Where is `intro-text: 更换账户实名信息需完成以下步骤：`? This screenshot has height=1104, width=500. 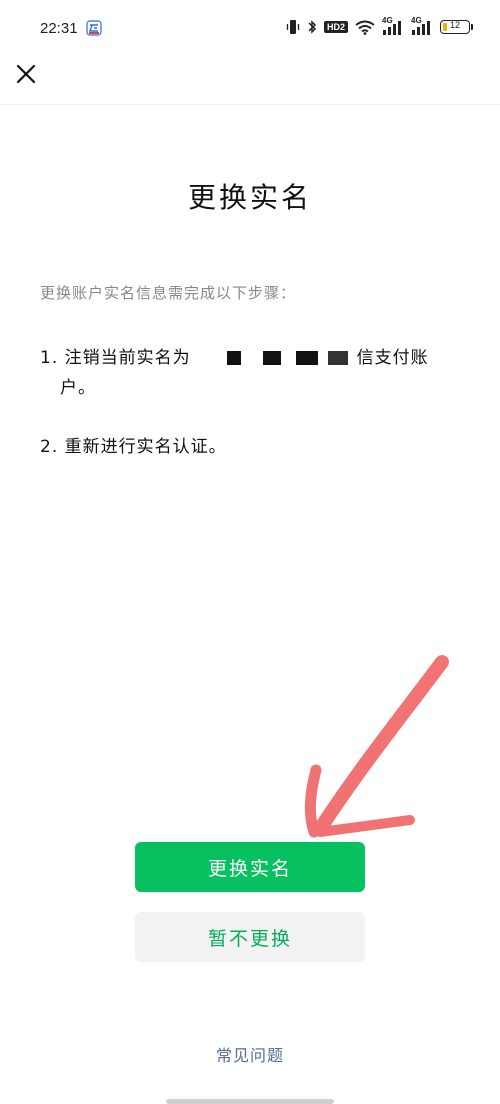
intro-text: 更换账户实名信息需完成以下步骤： is located at coordinates (168, 293).